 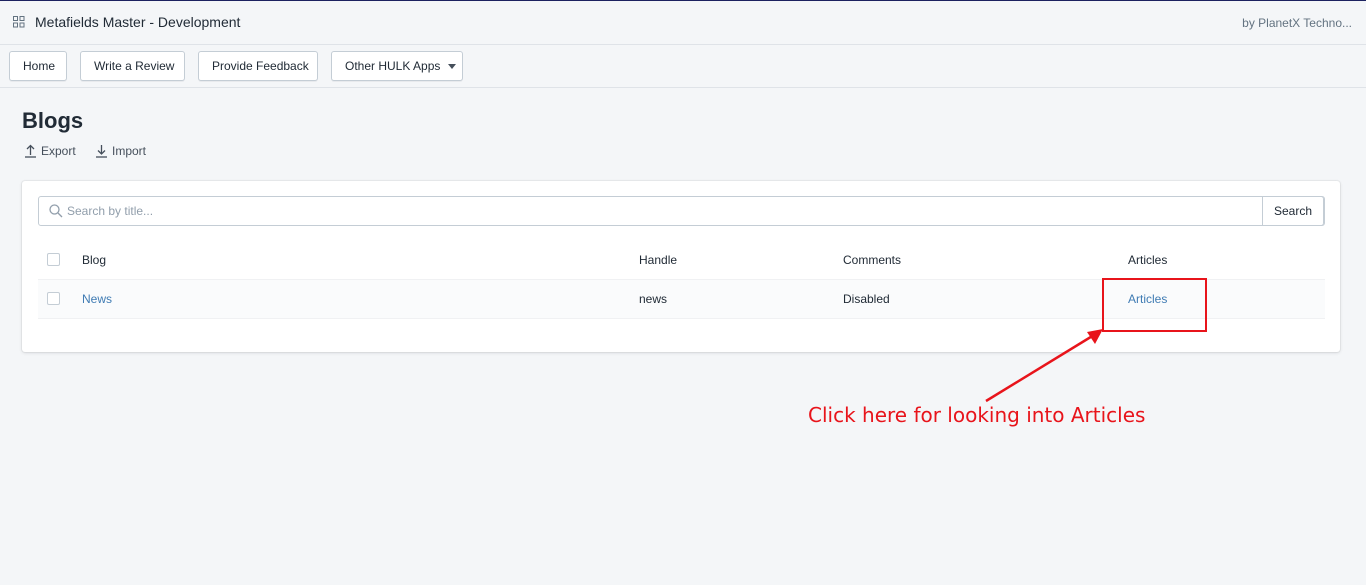 I want to click on import-action: Import, so click(x=120, y=151).